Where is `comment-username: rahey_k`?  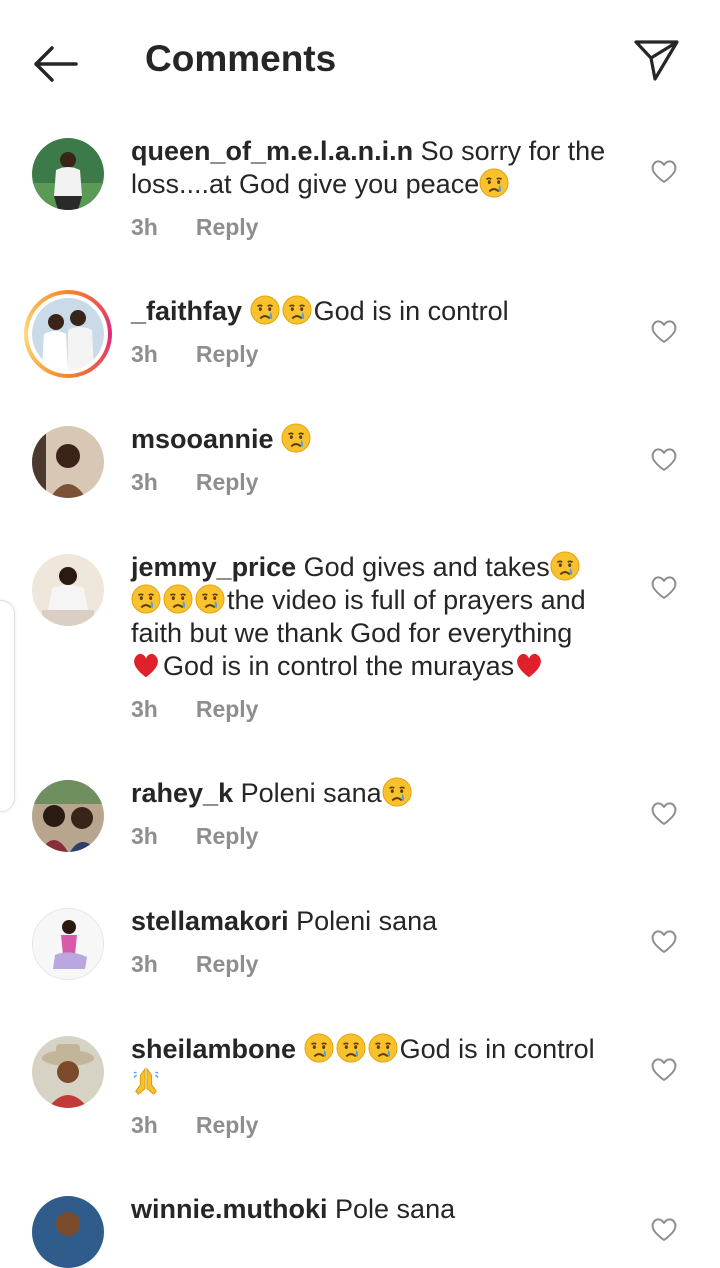
comment-username: rahey_k is located at coordinates (182, 793).